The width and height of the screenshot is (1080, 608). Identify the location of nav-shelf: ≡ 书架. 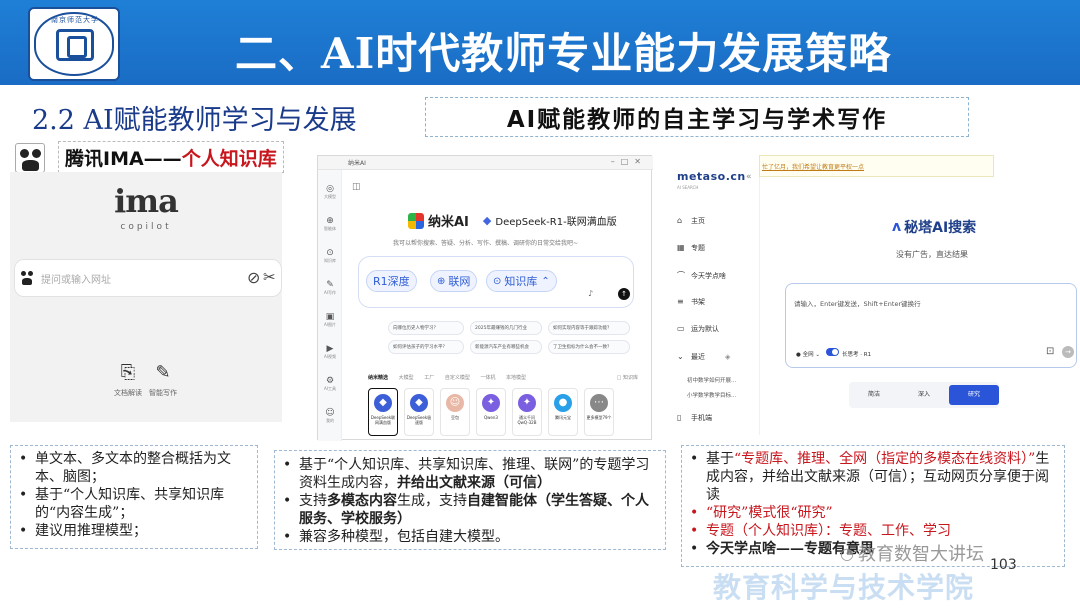
(691, 302).